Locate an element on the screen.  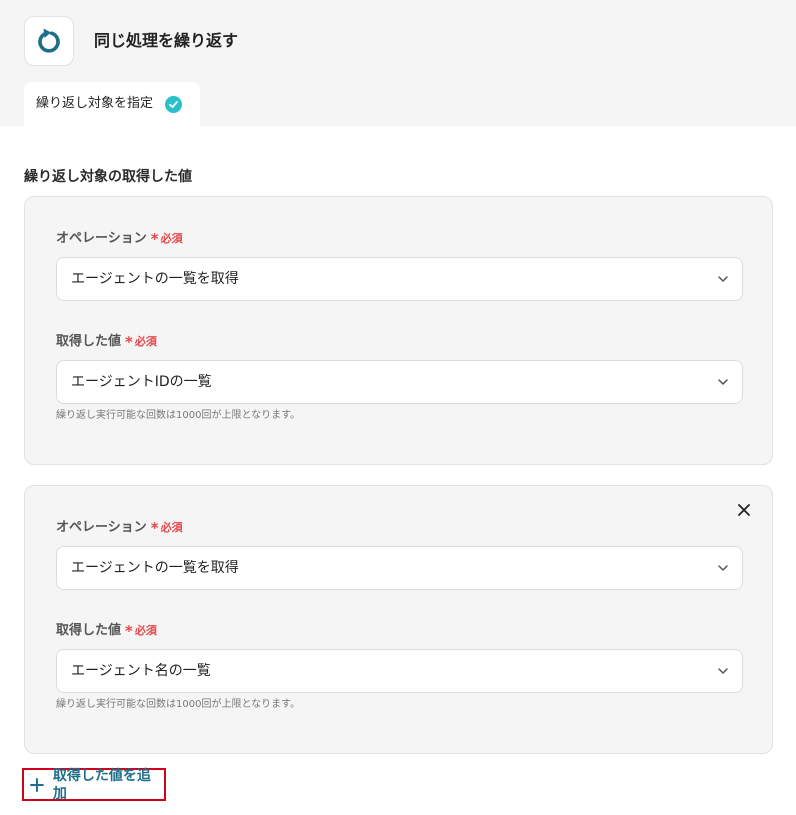
value-select-value: エージェントIDの一覧 is located at coordinates (141, 382).